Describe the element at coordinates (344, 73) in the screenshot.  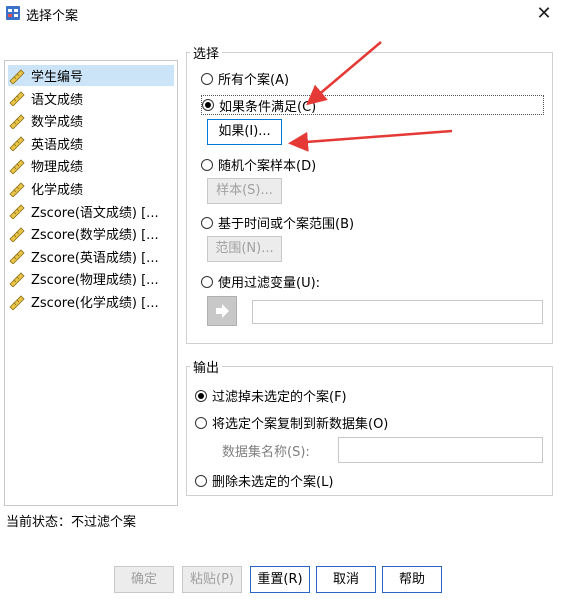
I see `annotation-arrow-to-if-condition` at that location.